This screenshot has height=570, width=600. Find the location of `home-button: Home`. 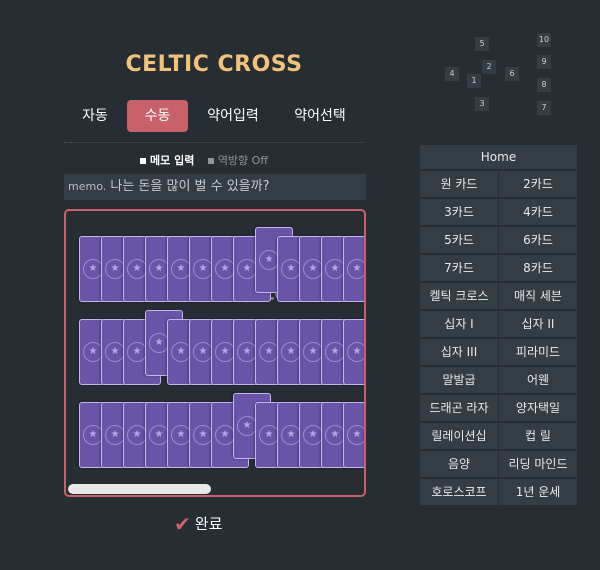

home-button: Home is located at coordinates (498, 157).